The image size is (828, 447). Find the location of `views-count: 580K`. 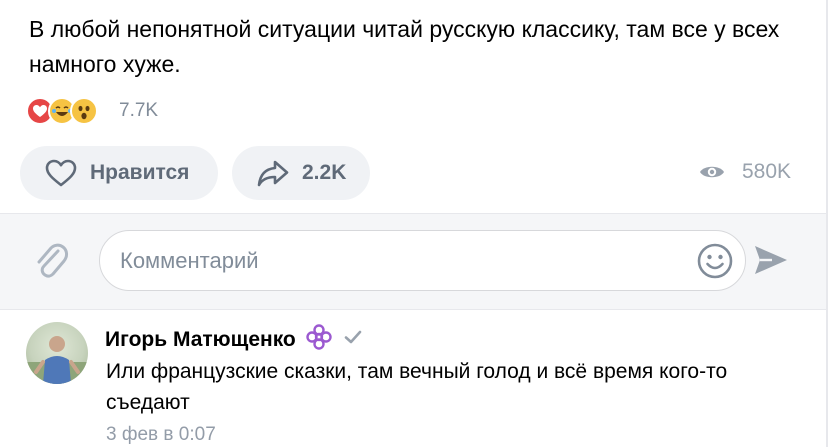

views-count: 580K is located at coordinates (767, 171).